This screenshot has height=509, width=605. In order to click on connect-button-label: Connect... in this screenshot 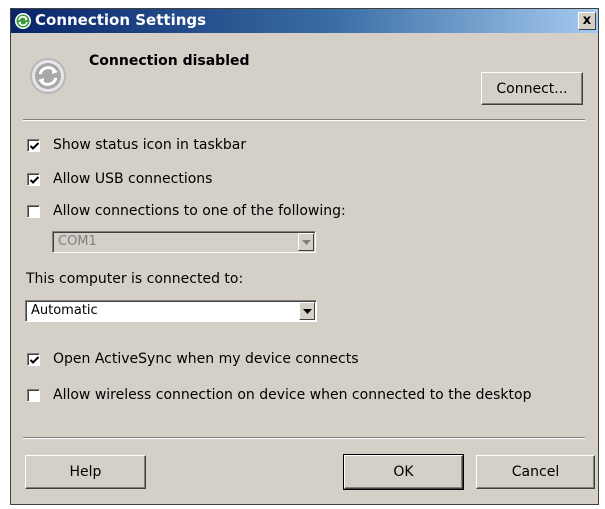, I will do `click(532, 88)`.